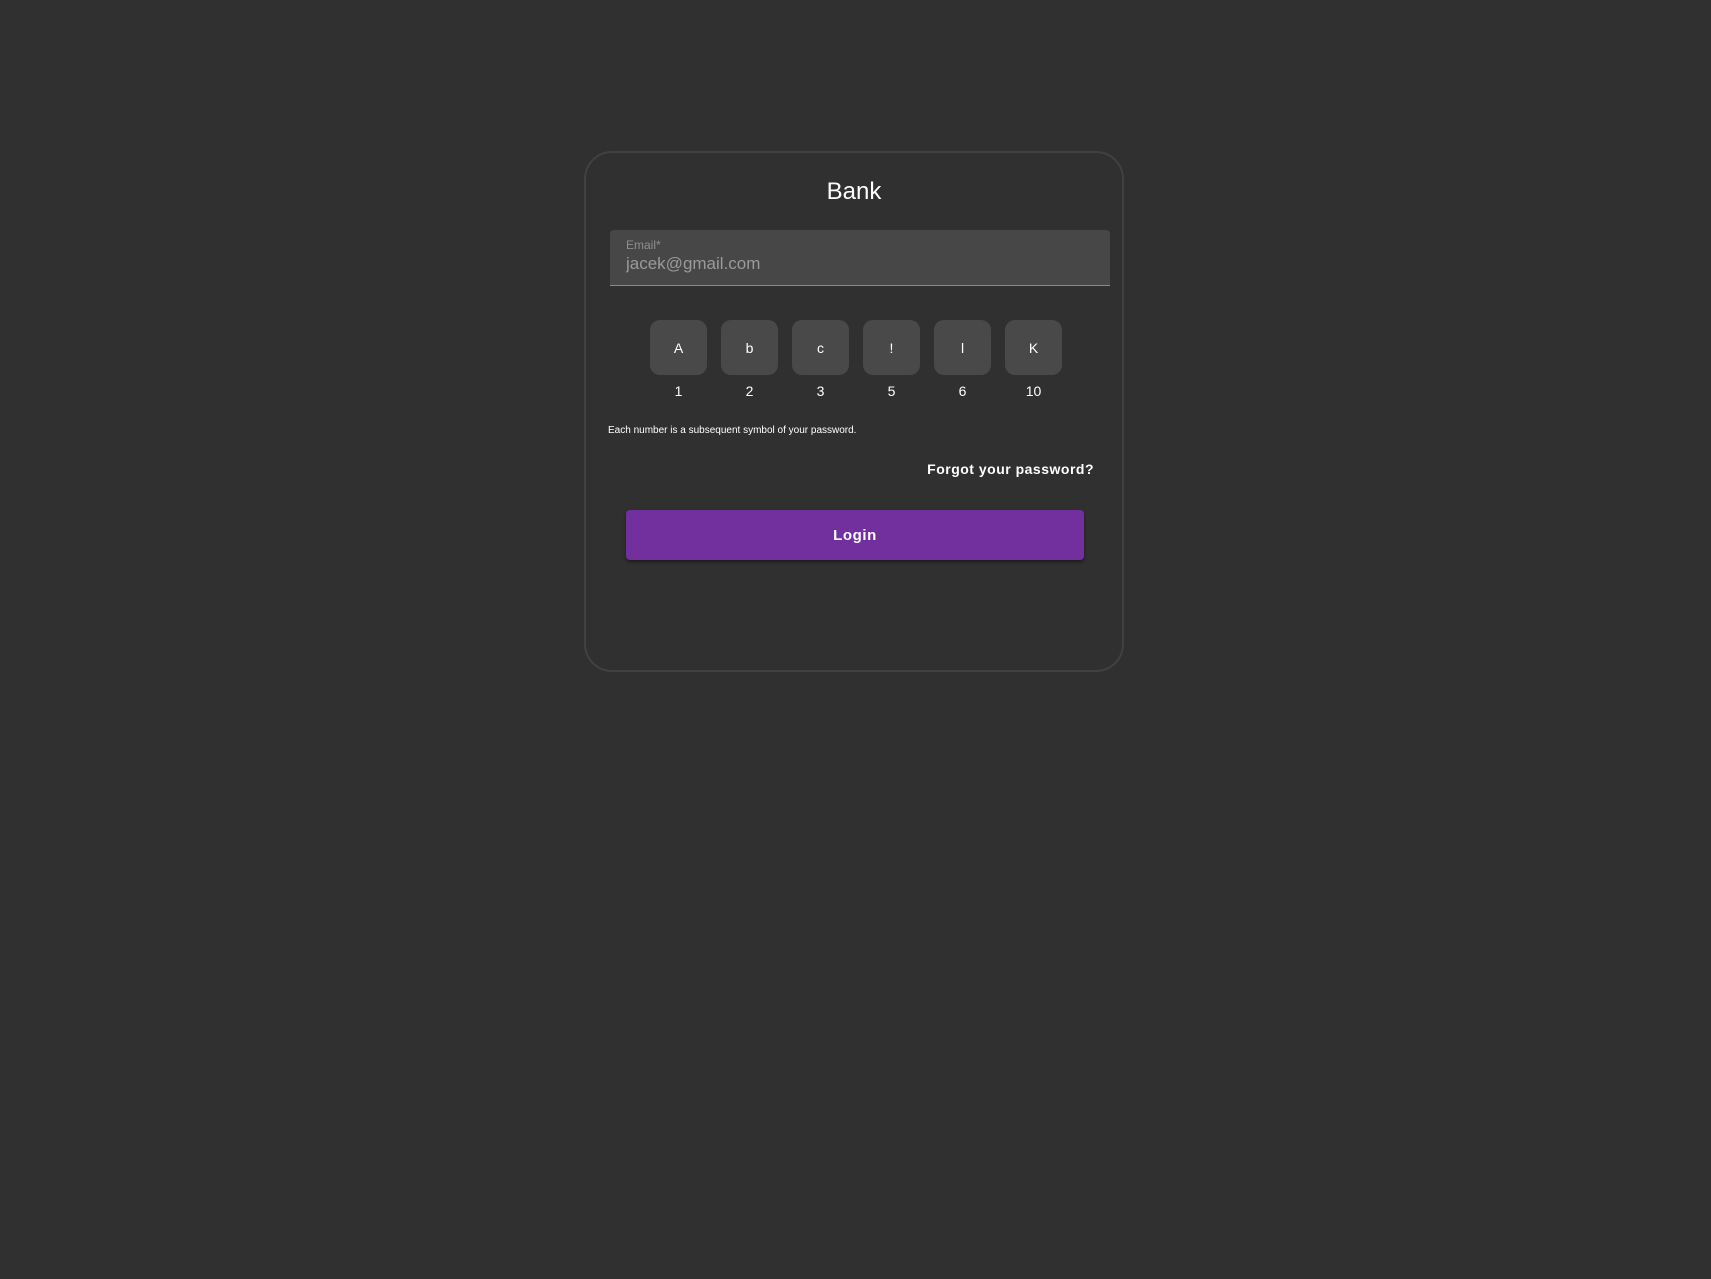  Describe the element at coordinates (820, 391) in the screenshot. I see `password-char-index: 3` at that location.